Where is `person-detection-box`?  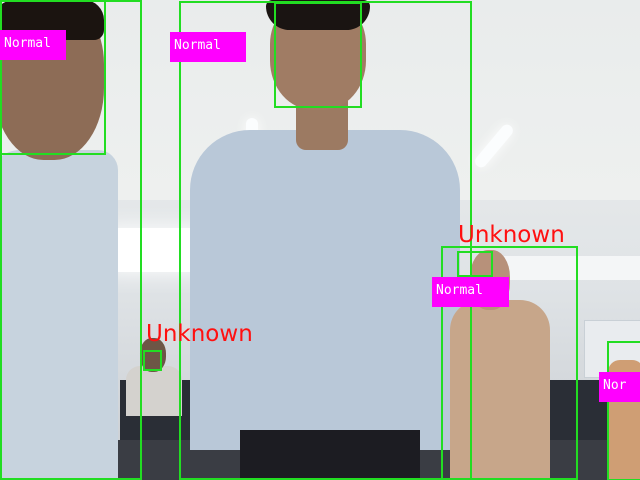 person-detection-box is located at coordinates (623, 410).